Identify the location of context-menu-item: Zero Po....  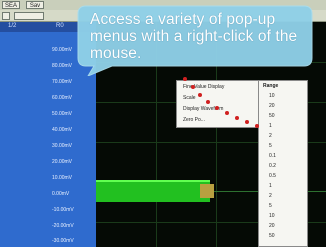
(194, 120).